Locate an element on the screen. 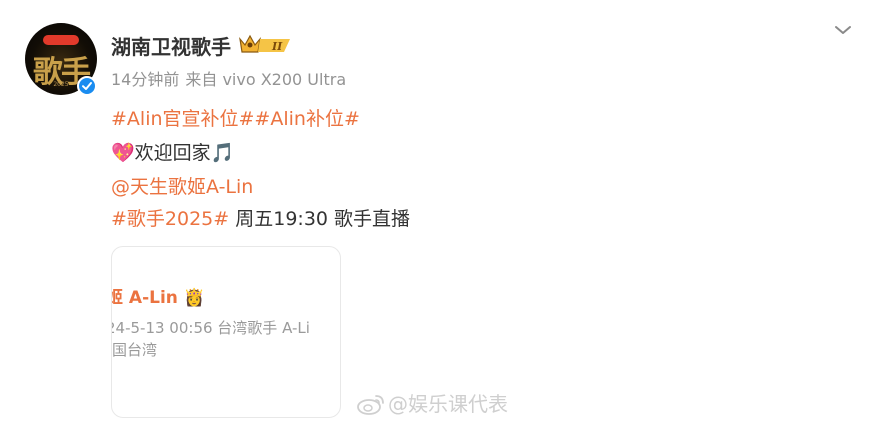  watermark: @娱乐课代表 is located at coordinates (432, 402).